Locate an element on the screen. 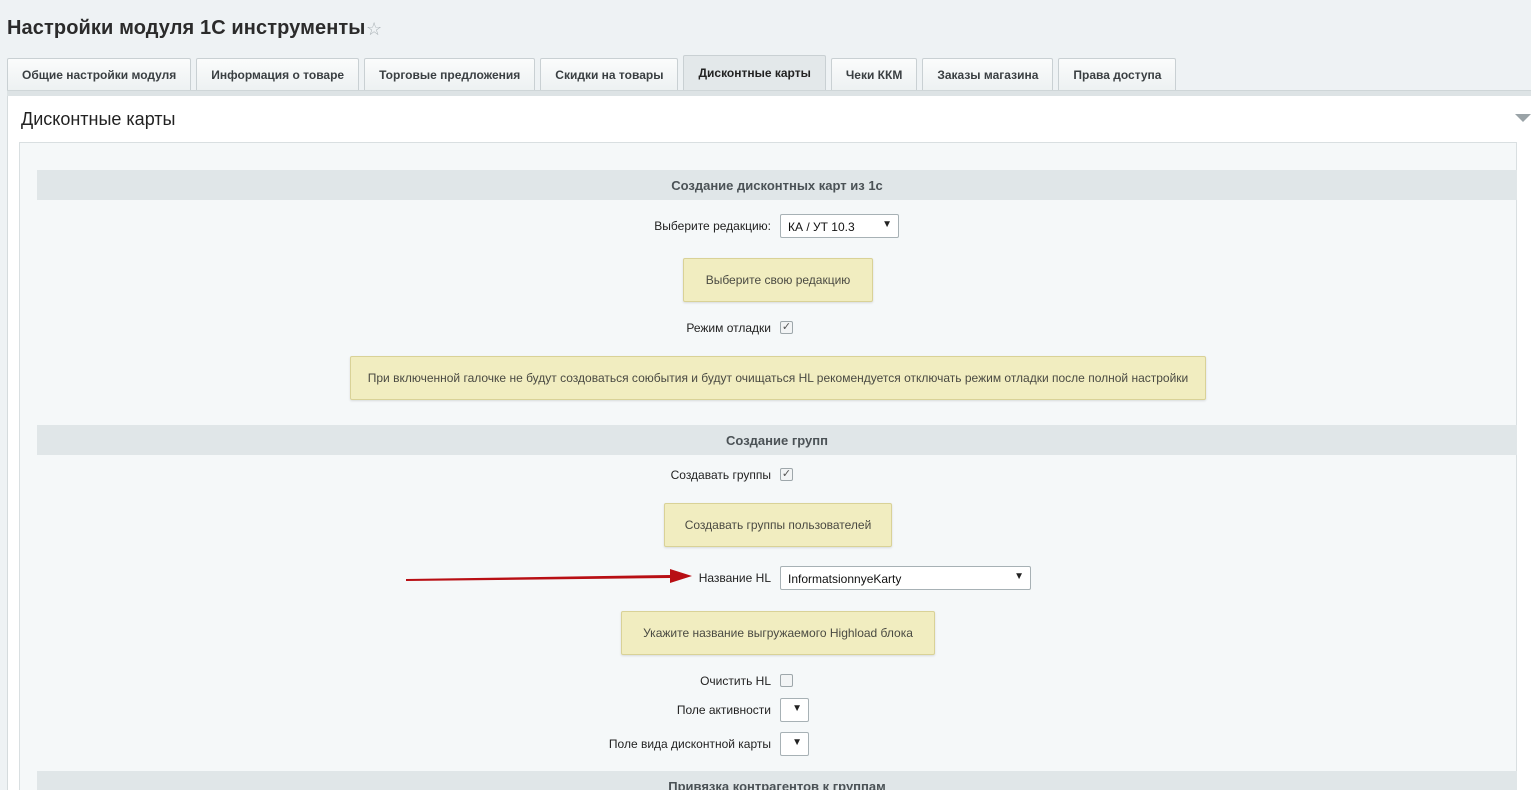  card-type-row: Поле вида дисконтной карты ▼ is located at coordinates (768, 744).